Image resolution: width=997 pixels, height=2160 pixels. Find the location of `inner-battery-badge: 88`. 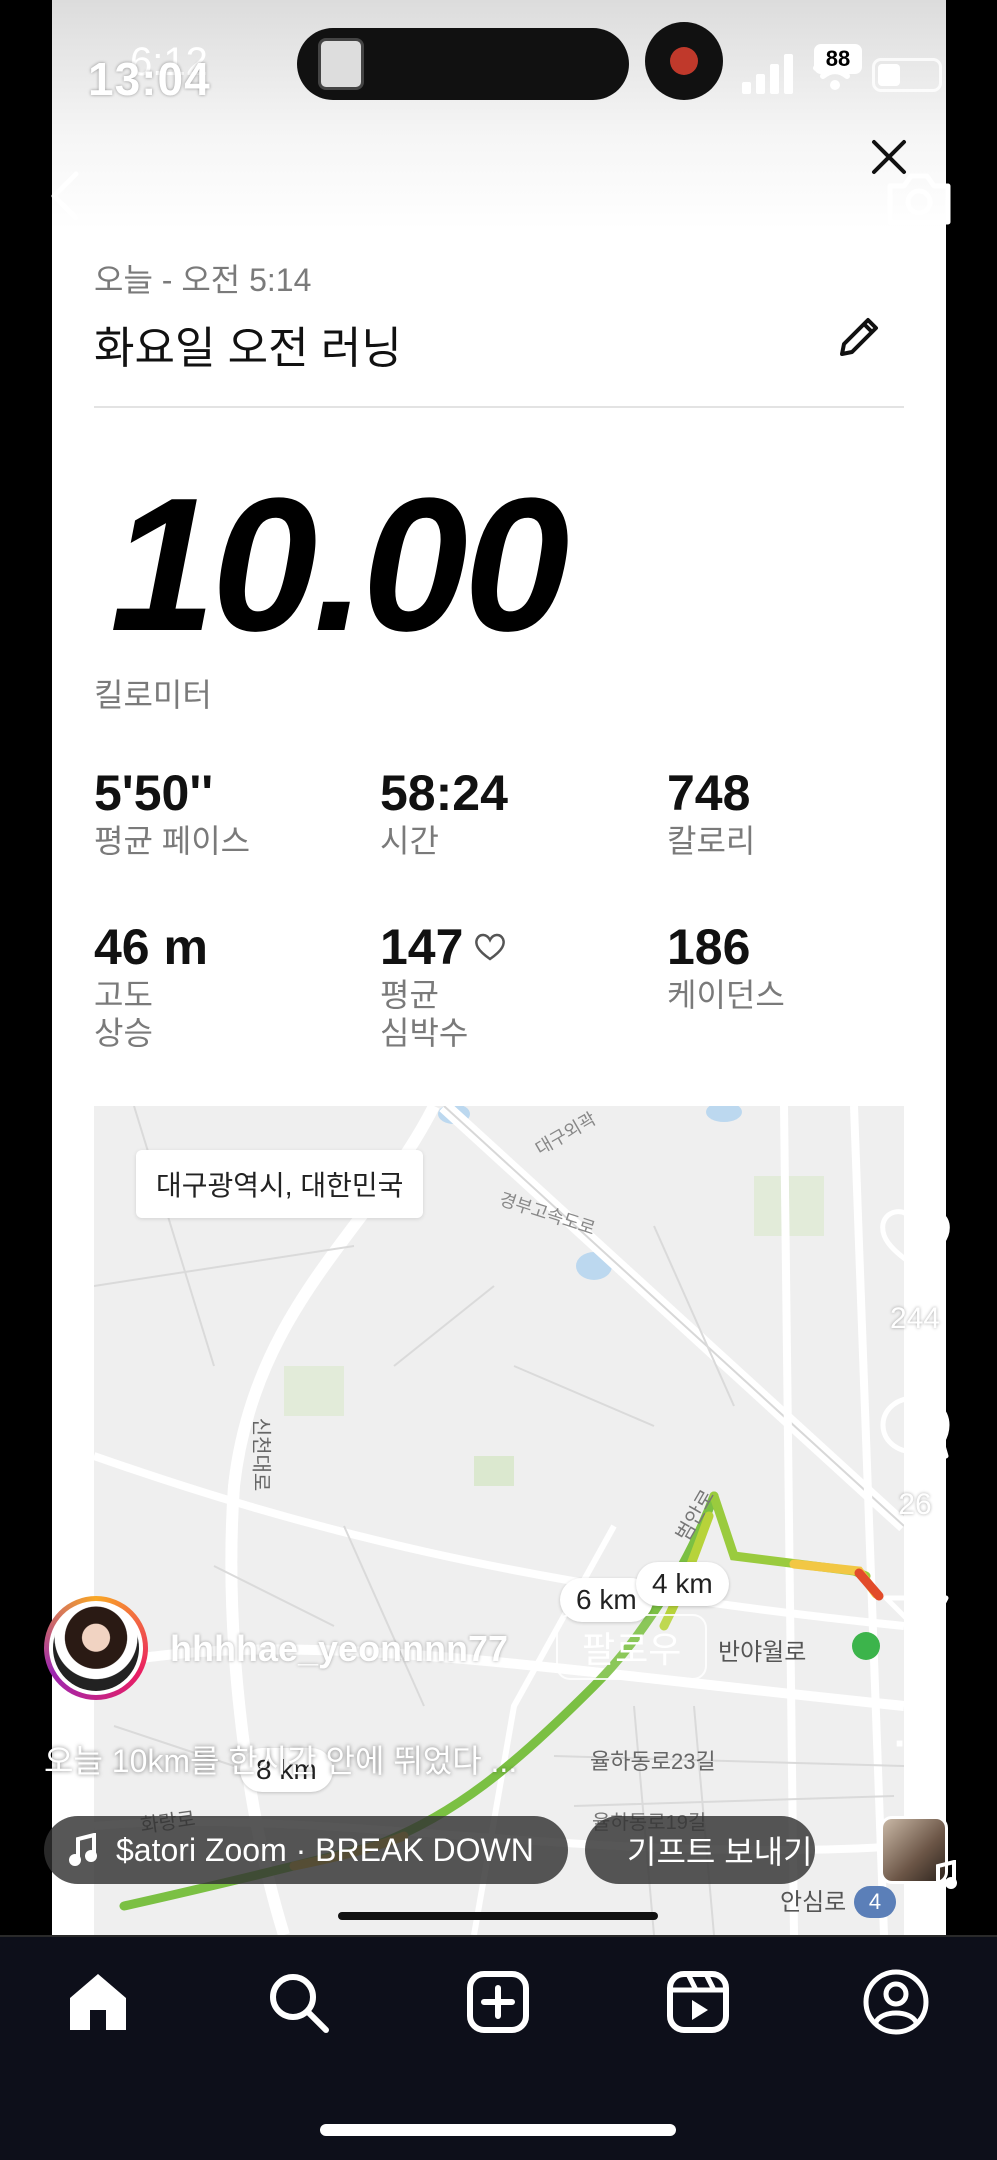

inner-battery-badge: 88 is located at coordinates (838, 59).